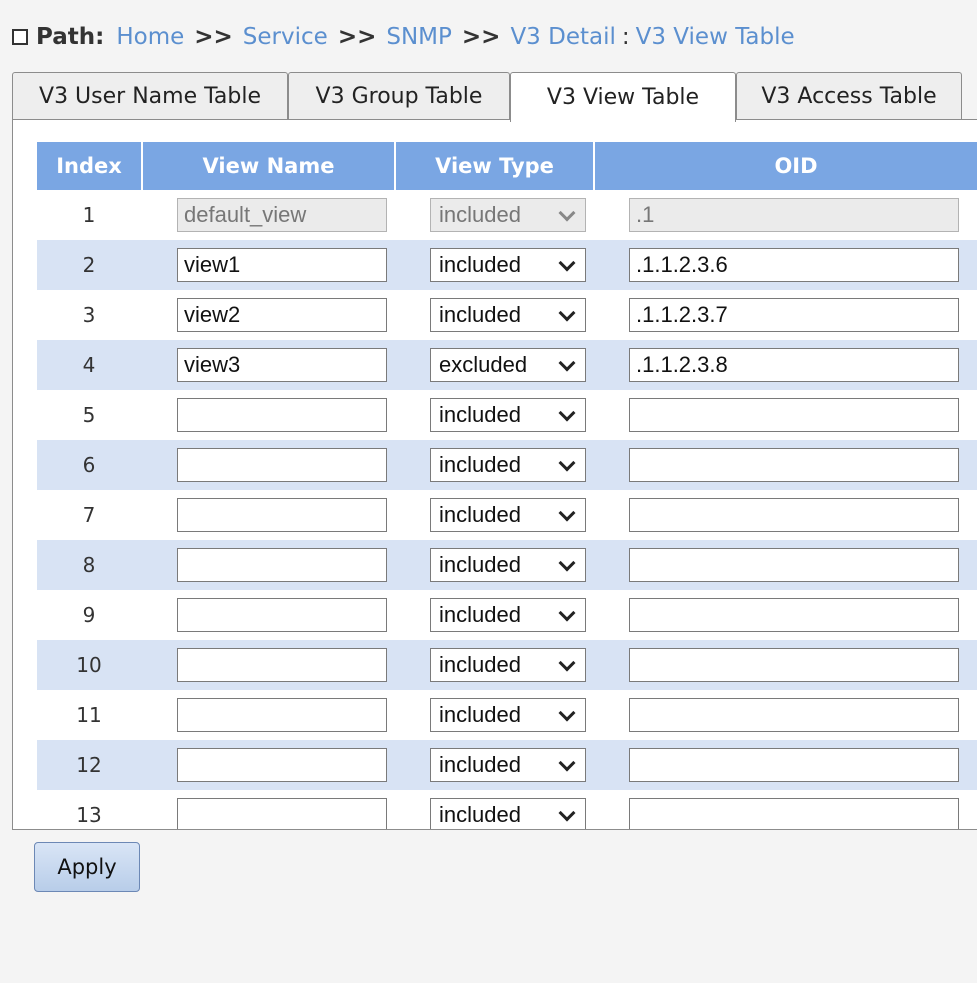 The width and height of the screenshot is (977, 983). Describe the element at coordinates (268, 166) in the screenshot. I see `header-view-name: View Name` at that location.